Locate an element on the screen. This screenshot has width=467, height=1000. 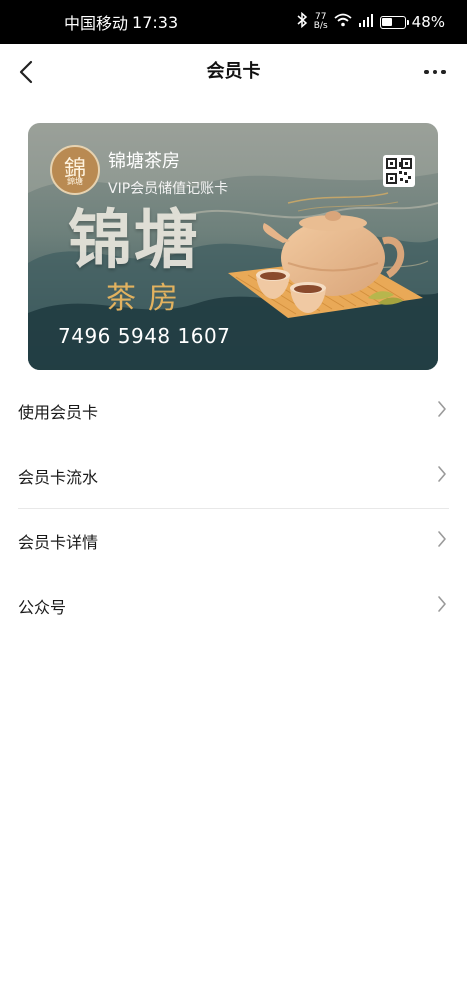
battery-icon is located at coordinates (394, 22).